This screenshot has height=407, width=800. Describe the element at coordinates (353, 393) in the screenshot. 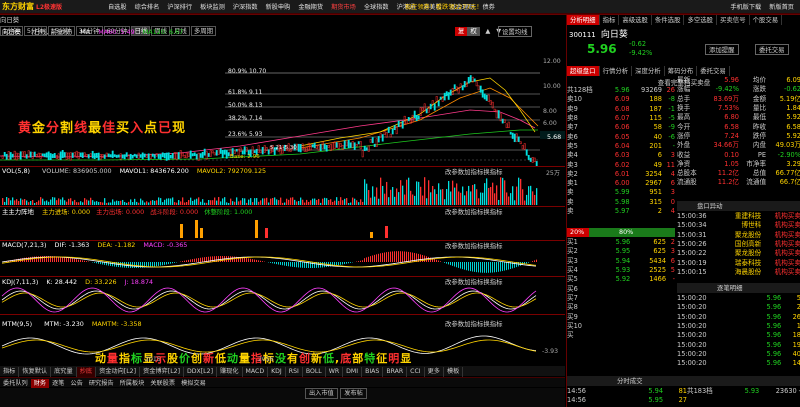

I see `post-button: 发布帖` at that location.